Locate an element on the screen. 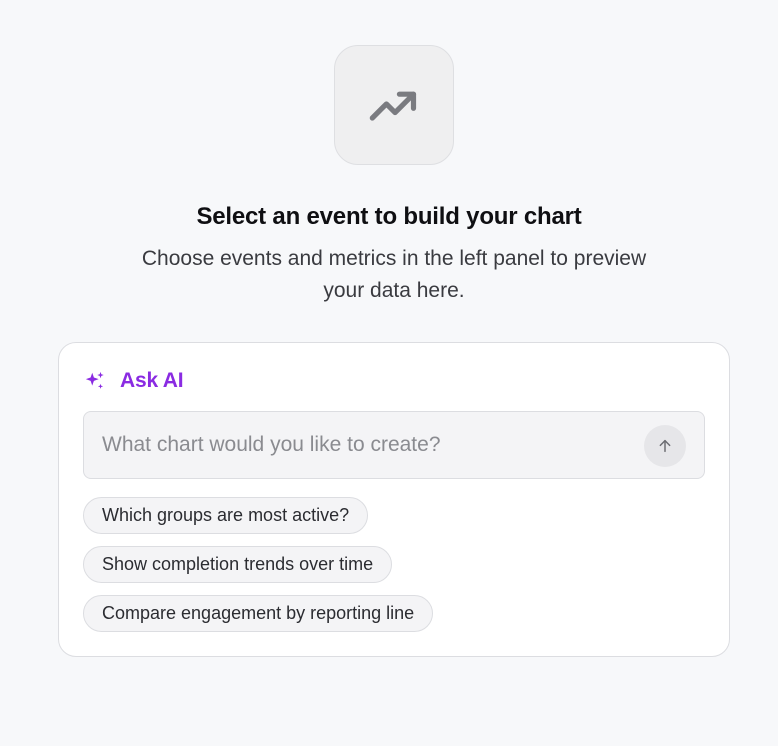 The width and height of the screenshot is (778, 746). chart-placeholder-tile is located at coordinates (394, 105).